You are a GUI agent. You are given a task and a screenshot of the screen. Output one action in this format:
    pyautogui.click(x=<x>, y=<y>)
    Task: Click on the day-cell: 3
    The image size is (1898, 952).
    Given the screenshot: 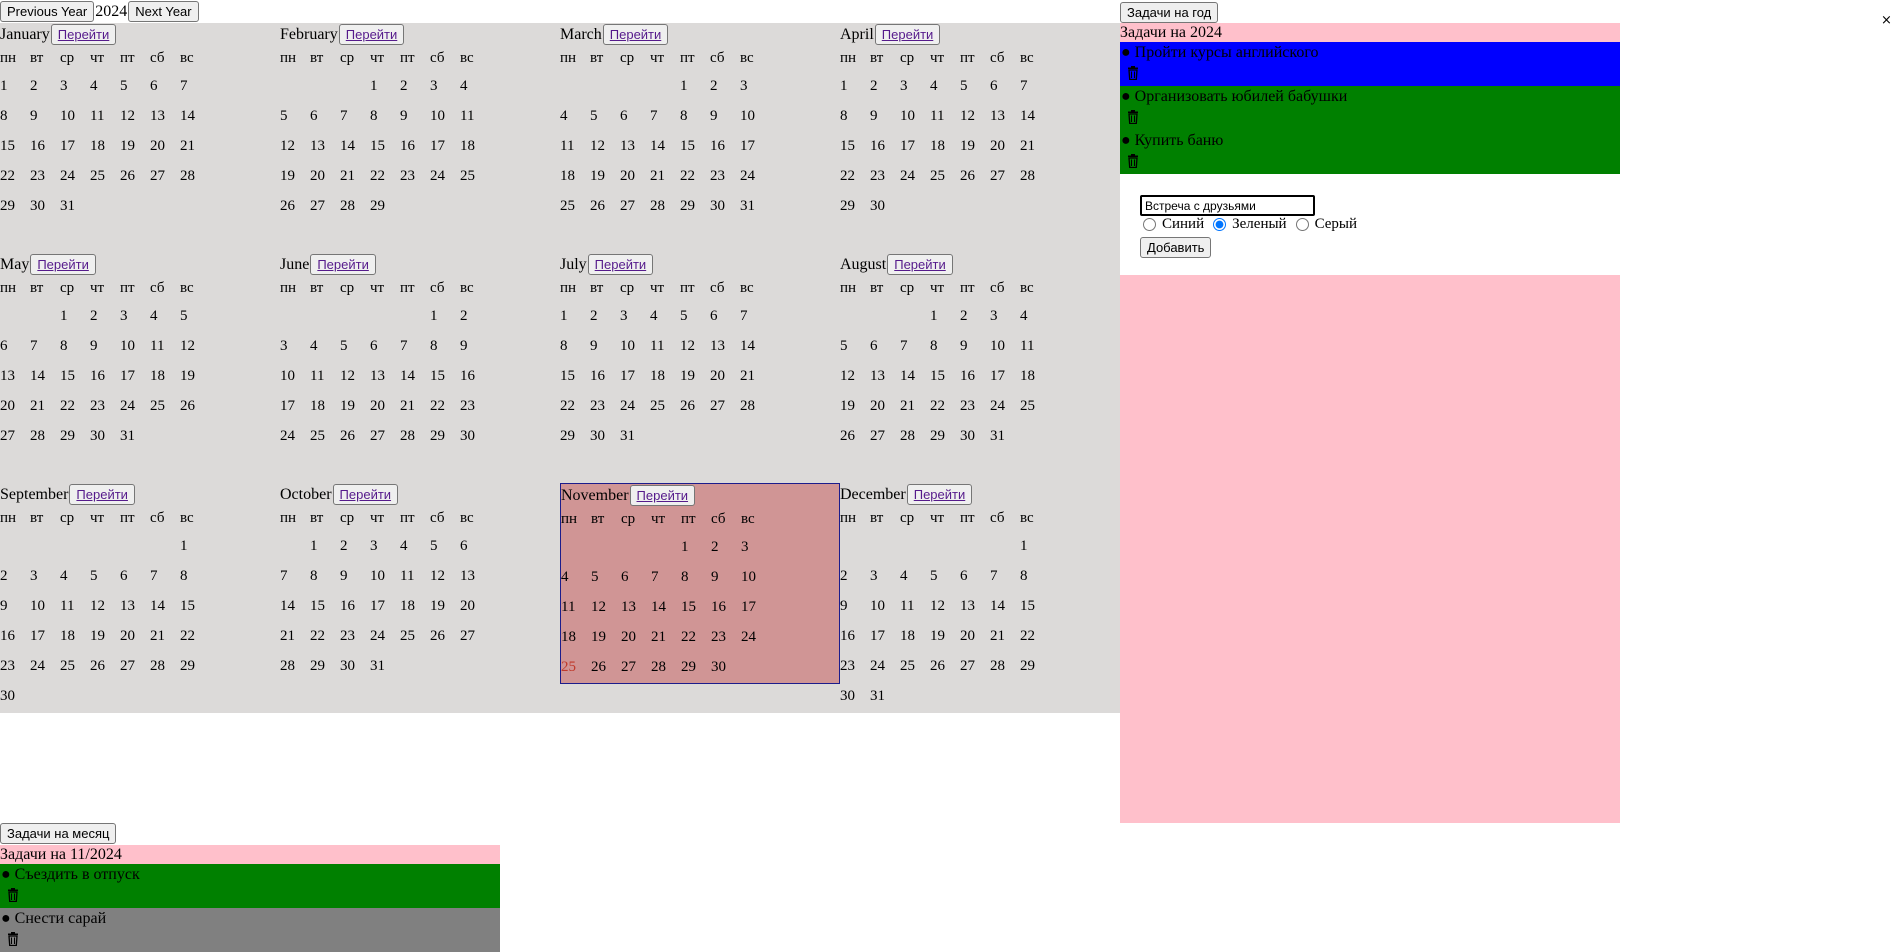 What is the action you would take?
    pyautogui.click(x=755, y=86)
    